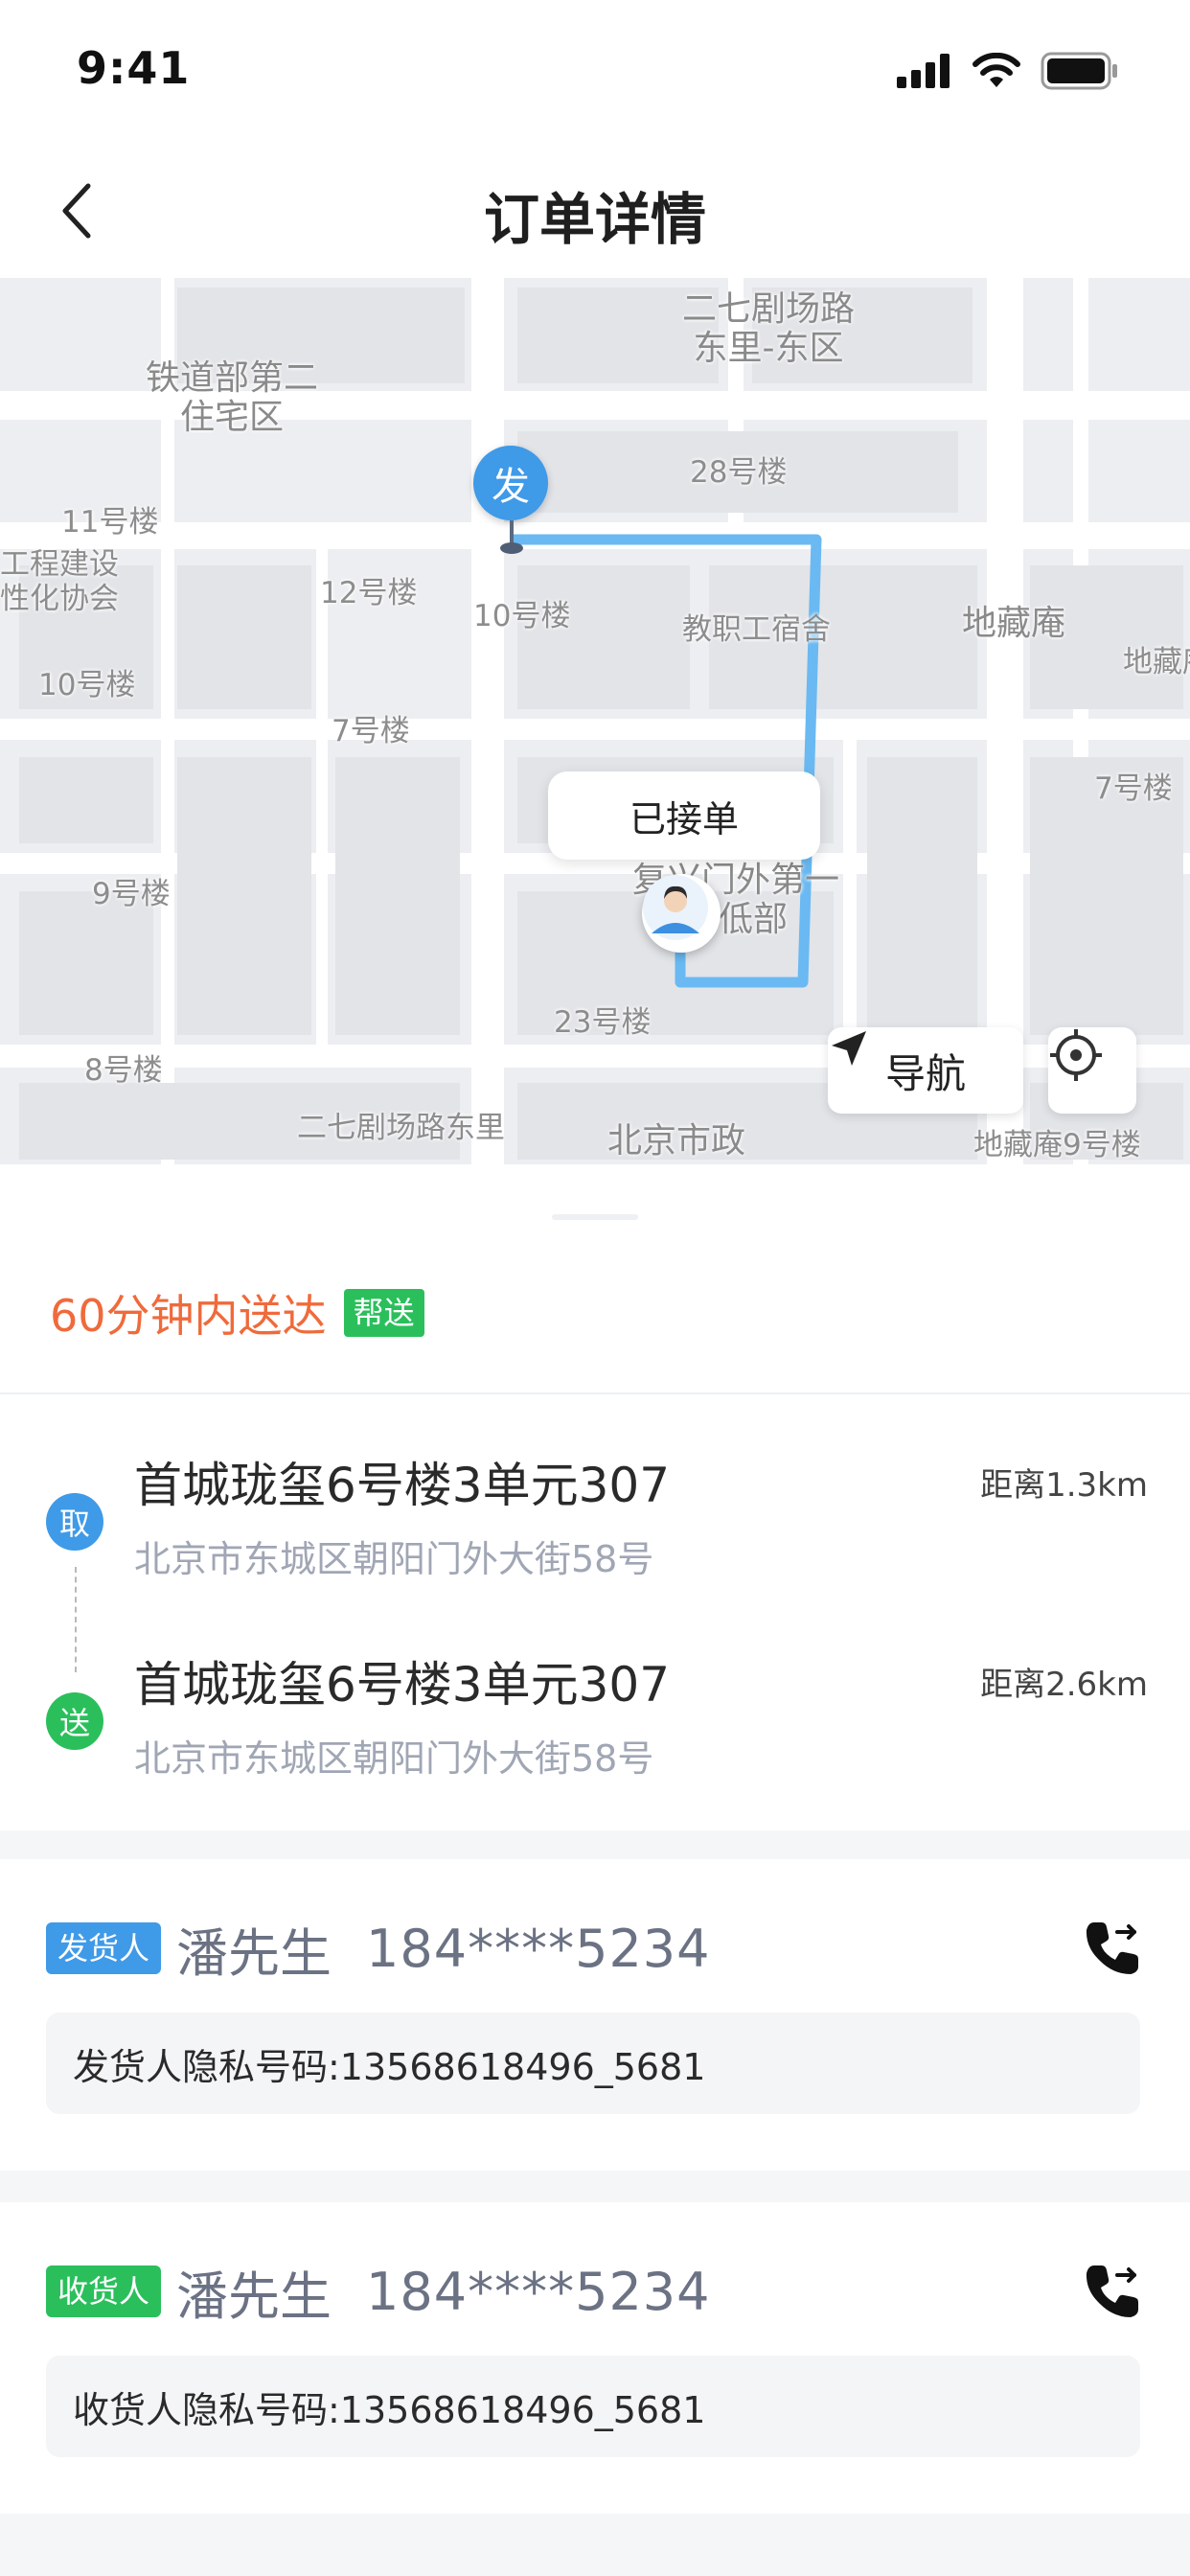 The height and width of the screenshot is (2576, 1190). What do you see at coordinates (597, 1713) in the screenshot?
I see `delivery-address: 送 首城珑玺6号楼3单元307 北京市东城区朝阳门外大街58号 距离2.6km` at bounding box center [597, 1713].